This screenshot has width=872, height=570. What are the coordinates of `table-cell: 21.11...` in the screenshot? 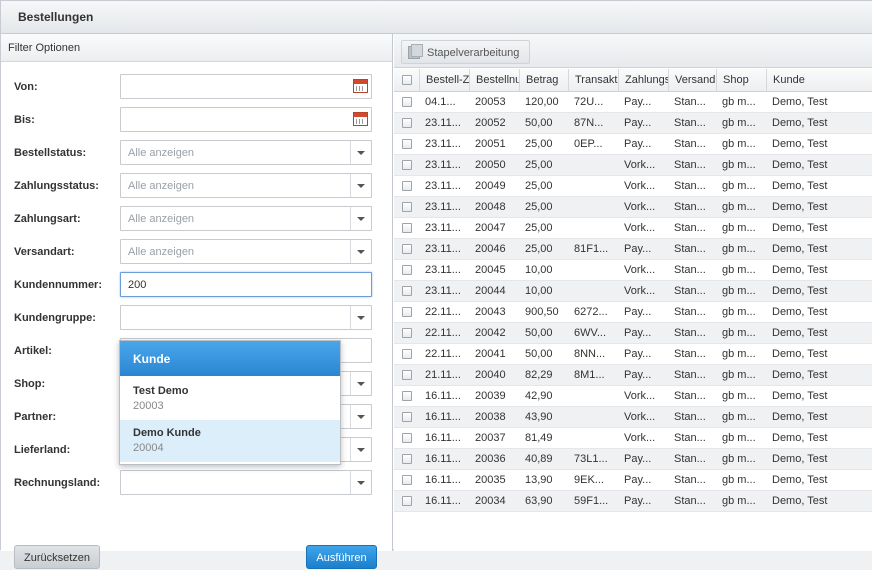 It's located at (443, 375).